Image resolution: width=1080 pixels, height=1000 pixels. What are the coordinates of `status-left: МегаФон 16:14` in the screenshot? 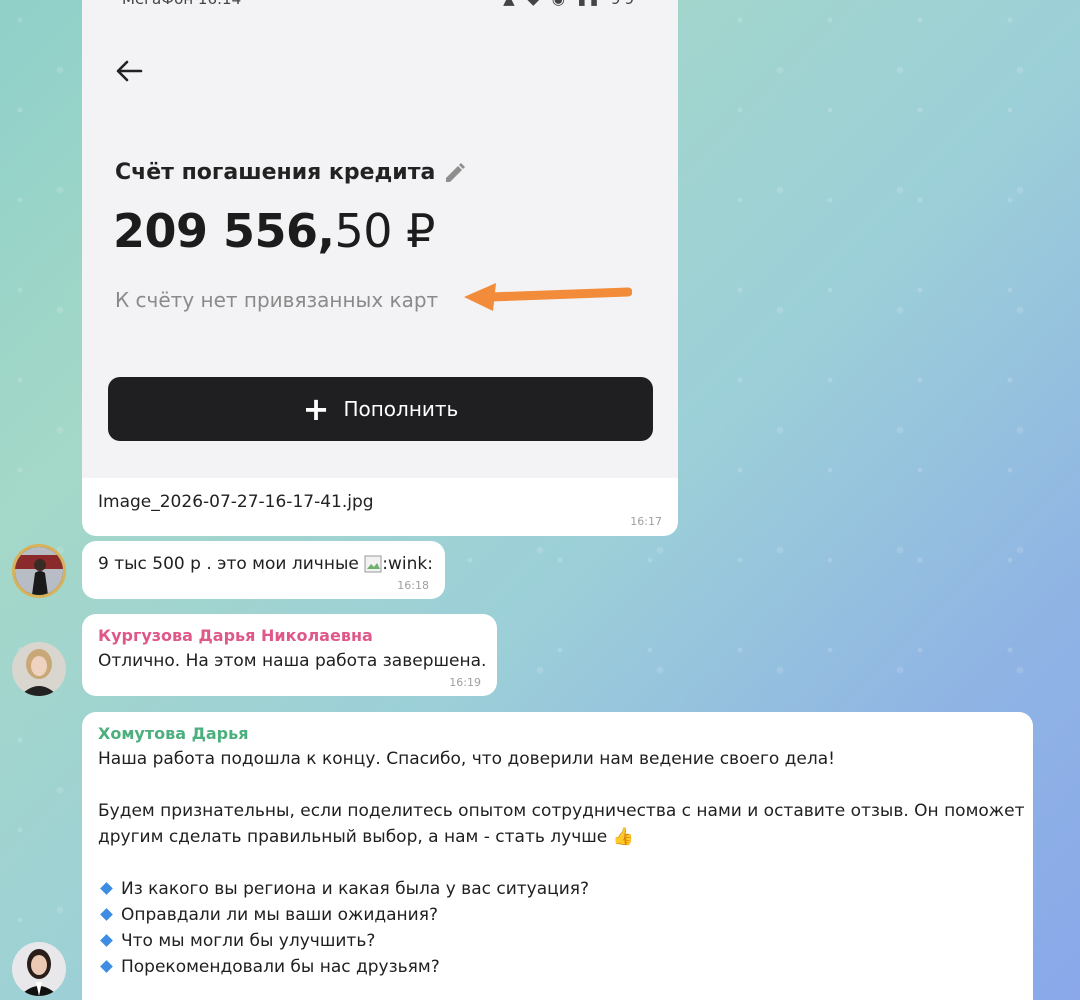 It's located at (181, 4).